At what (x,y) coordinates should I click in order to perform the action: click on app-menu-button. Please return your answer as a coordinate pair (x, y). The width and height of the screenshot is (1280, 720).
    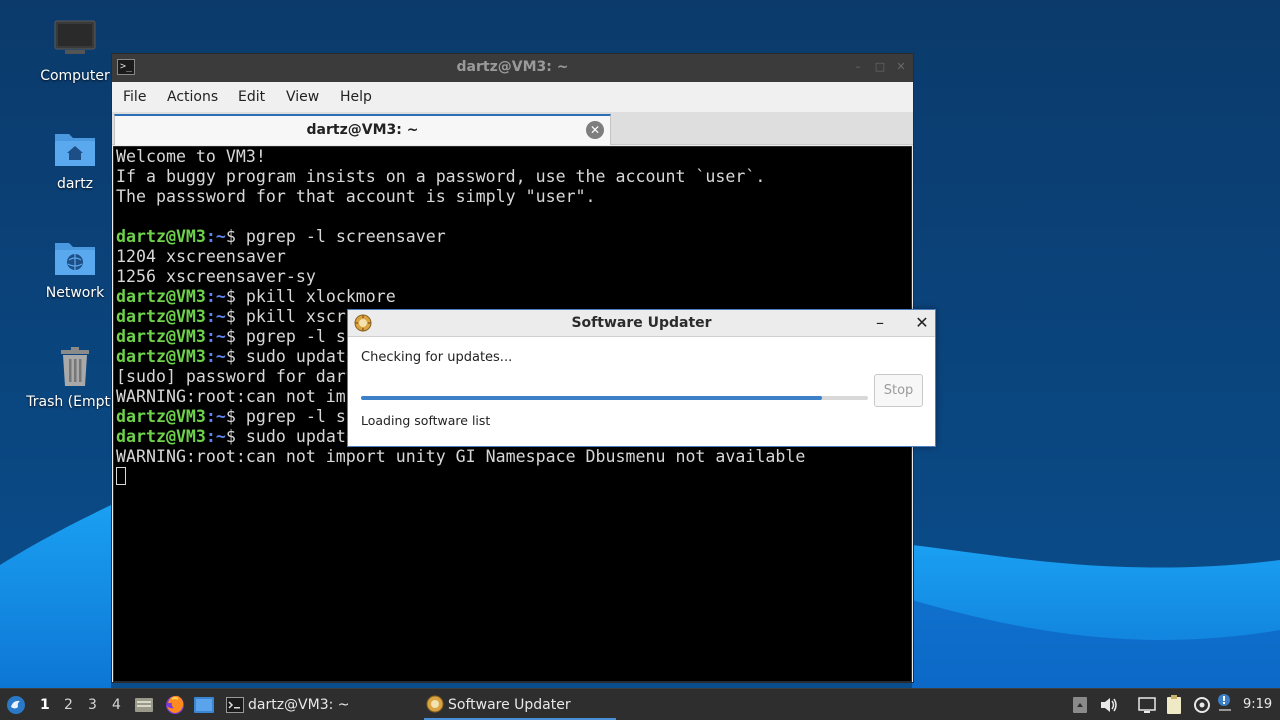
    Looking at the image, I should click on (16, 704).